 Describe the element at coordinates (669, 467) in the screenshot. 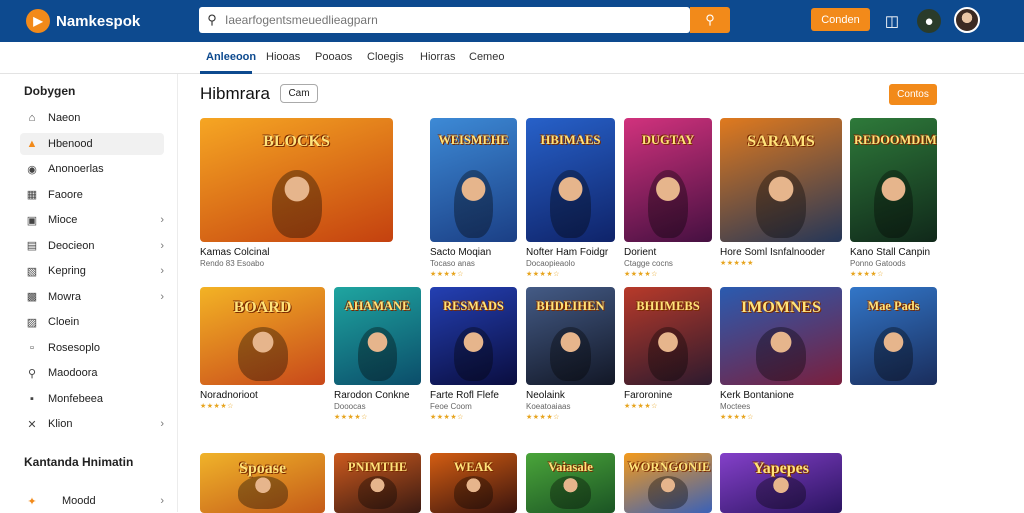

I see `game-art-title: WORNGONIE` at that location.